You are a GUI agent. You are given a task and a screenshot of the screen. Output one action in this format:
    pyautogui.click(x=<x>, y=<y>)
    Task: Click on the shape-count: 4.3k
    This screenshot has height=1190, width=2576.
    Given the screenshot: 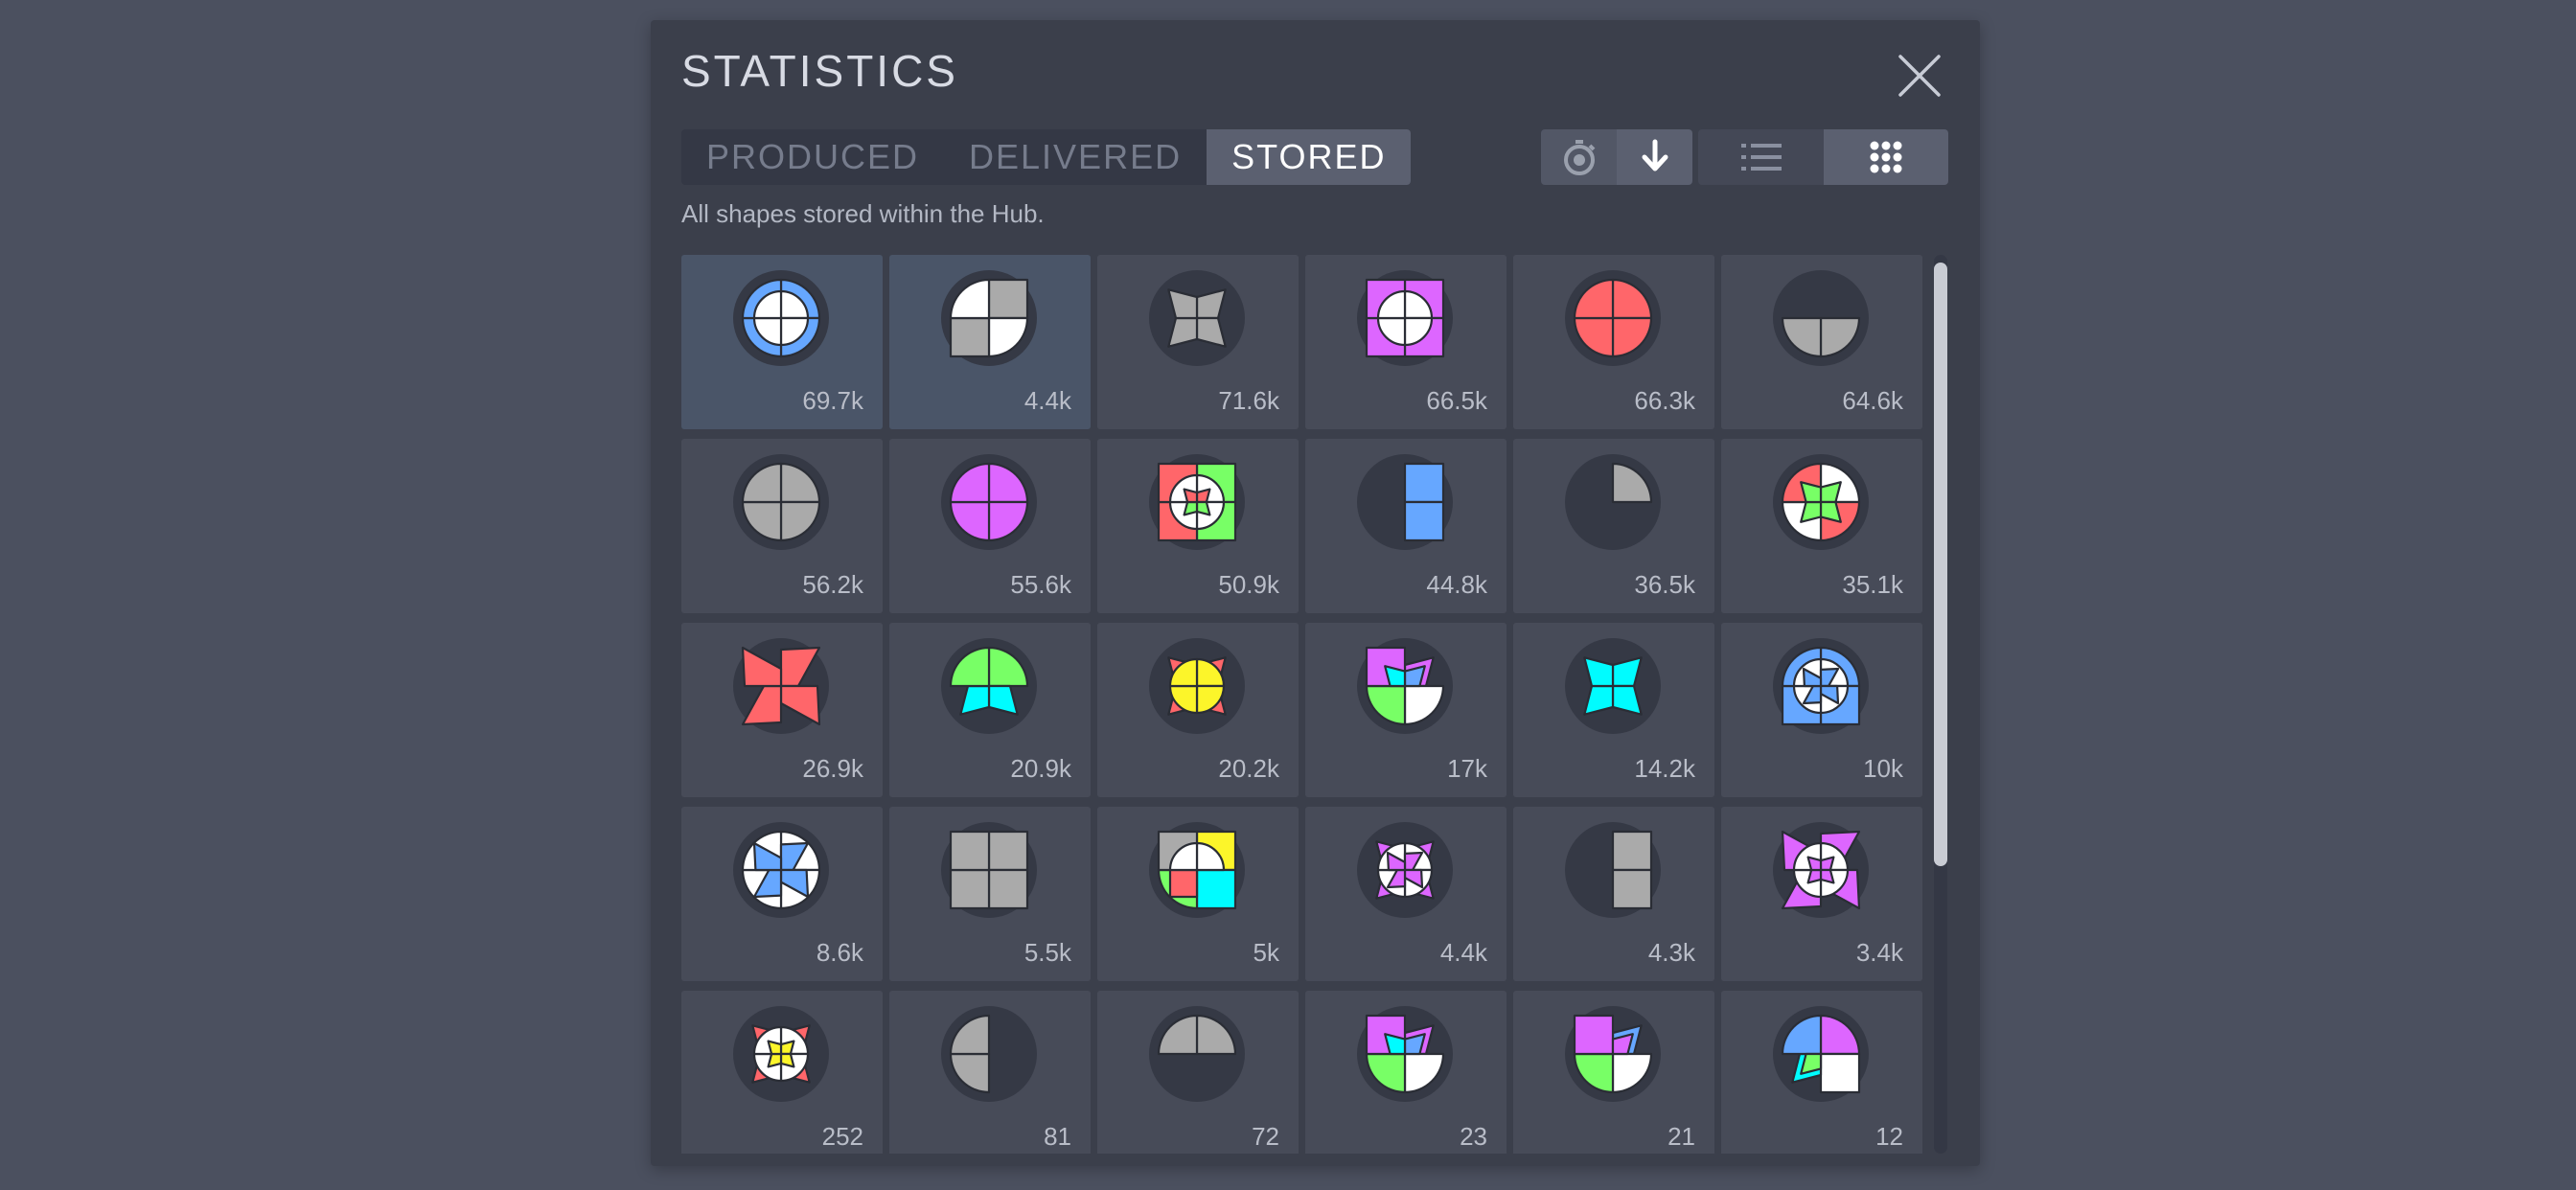 What is the action you would take?
    pyautogui.click(x=1671, y=952)
    